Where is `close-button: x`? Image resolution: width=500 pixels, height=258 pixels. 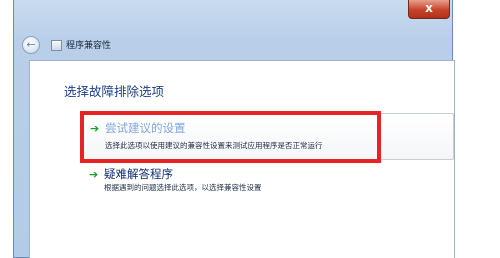
close-button: x is located at coordinates (429, 9).